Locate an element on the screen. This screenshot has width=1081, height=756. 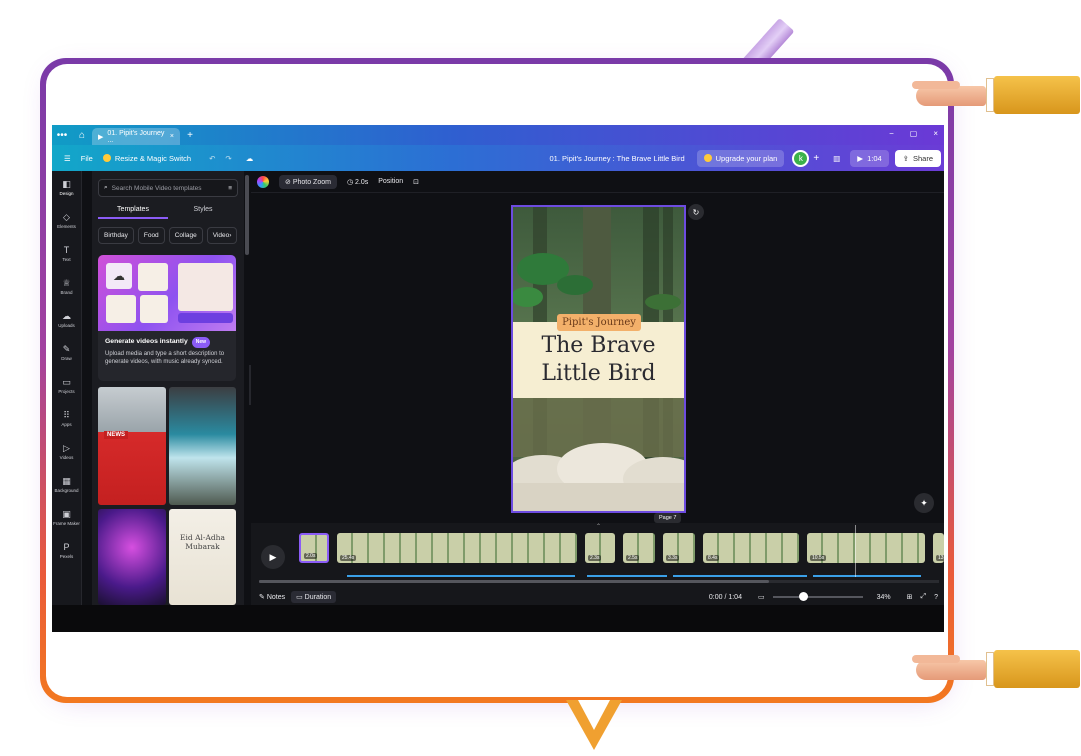
timeline-clip: 3.3s is located at coordinates (679, 548).